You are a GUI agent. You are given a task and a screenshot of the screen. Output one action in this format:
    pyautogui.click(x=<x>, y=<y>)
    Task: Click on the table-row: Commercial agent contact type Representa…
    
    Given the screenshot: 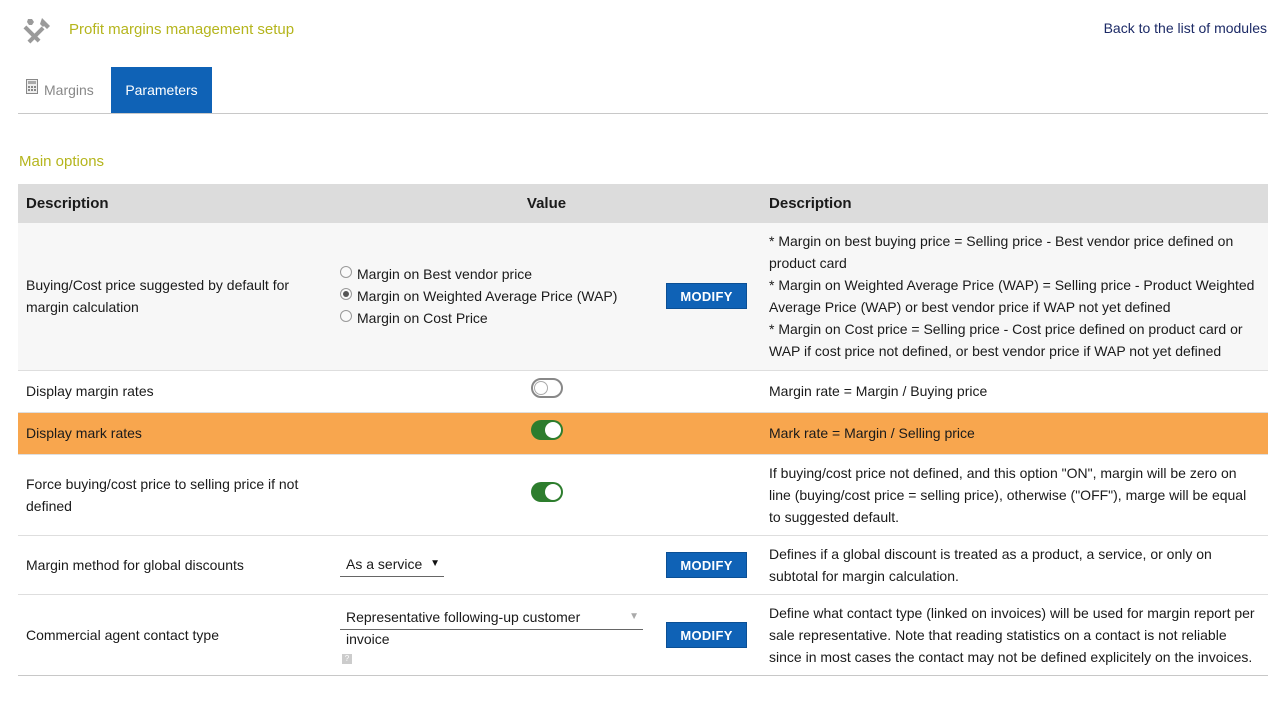 What is the action you would take?
    pyautogui.click(x=643, y=635)
    